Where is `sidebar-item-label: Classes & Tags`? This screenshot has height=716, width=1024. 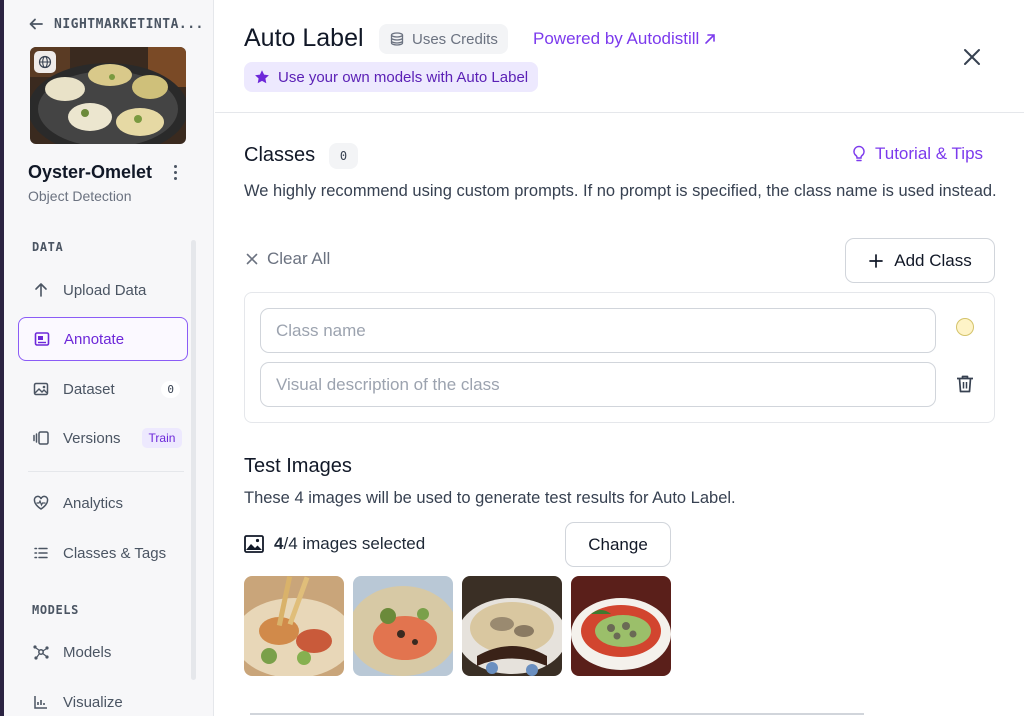 sidebar-item-label: Classes & Tags is located at coordinates (115, 553).